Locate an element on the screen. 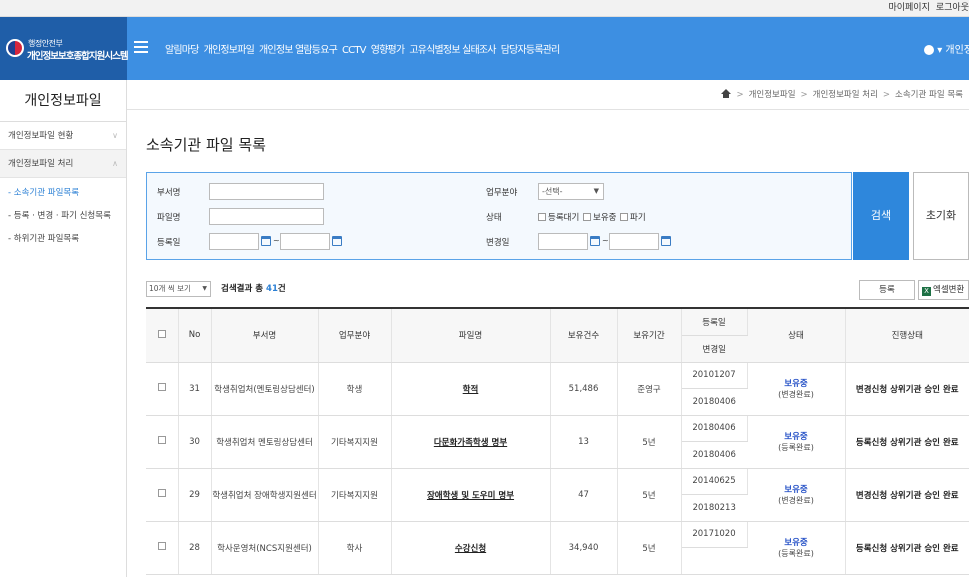  file-link: 장애학생 및 도우미 명부 is located at coordinates (470, 496).